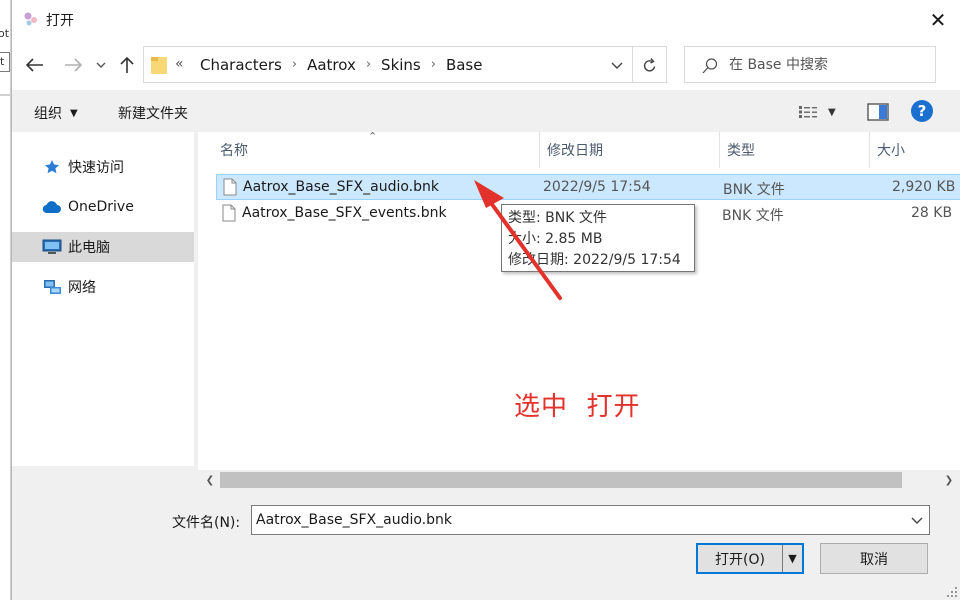  I want to click on breadcrumb-item: Skins, so click(401, 65).